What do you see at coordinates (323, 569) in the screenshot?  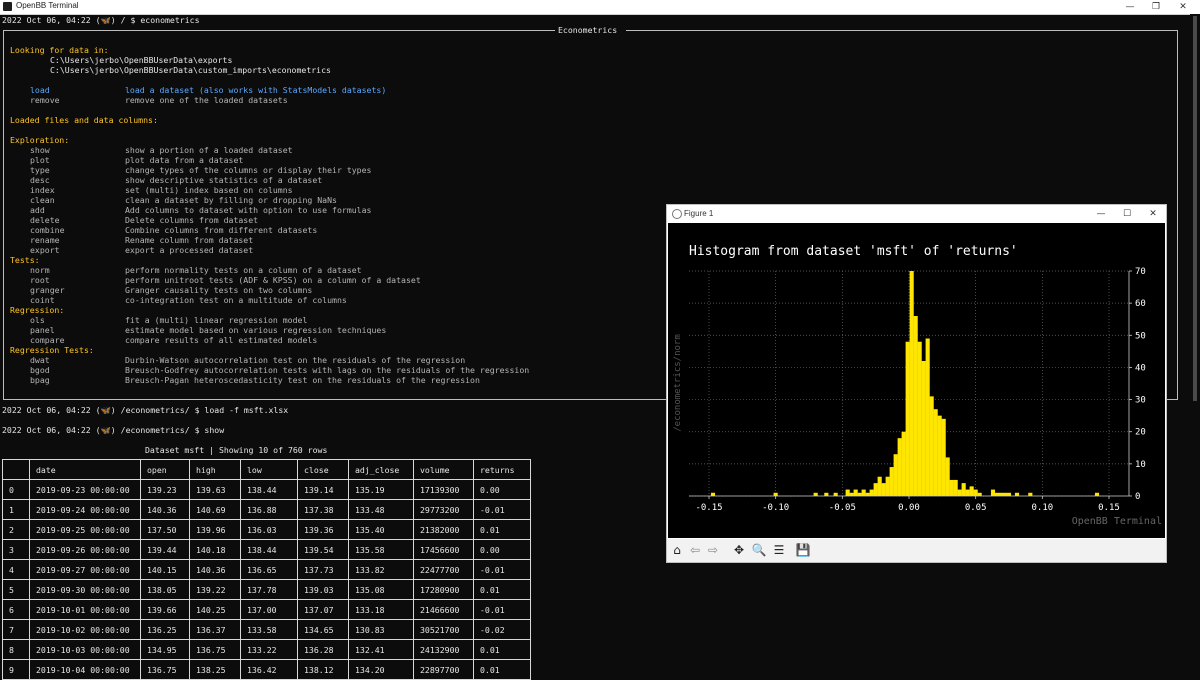 I see `table-cell: 137.73` at bounding box center [323, 569].